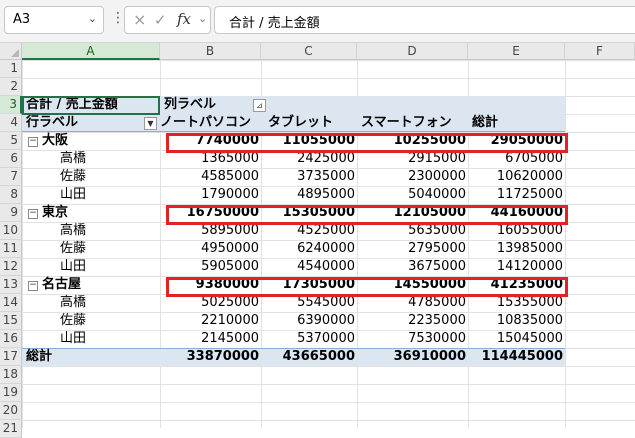  What do you see at coordinates (139, 19) in the screenshot?
I see `cancel-icon: ×` at bounding box center [139, 19].